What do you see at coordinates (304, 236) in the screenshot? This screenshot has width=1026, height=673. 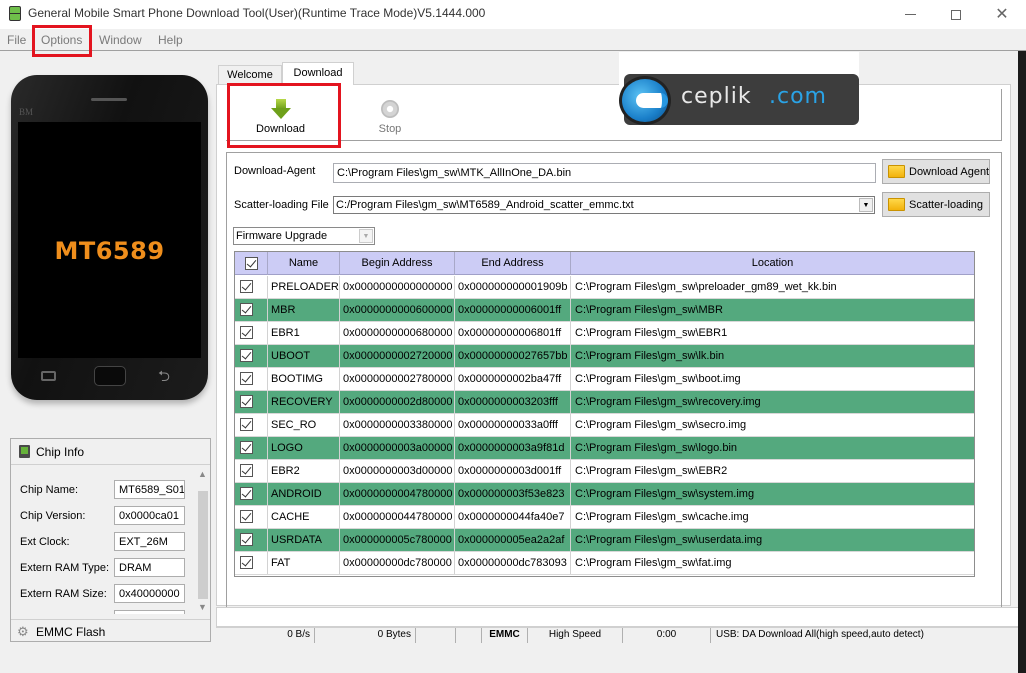 I see `download-mode-select: Firmware Upgrade ▼` at bounding box center [304, 236].